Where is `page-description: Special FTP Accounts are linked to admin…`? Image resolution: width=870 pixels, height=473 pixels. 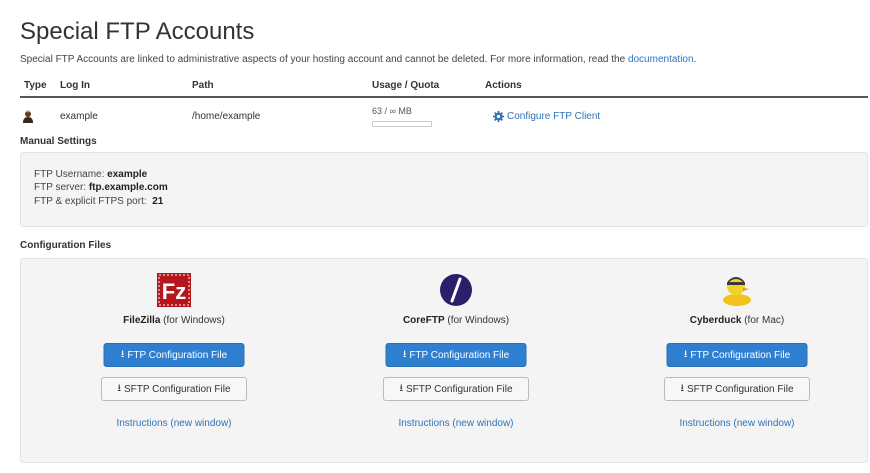 page-description: Special FTP Accounts are linked to admin… is located at coordinates (358, 59).